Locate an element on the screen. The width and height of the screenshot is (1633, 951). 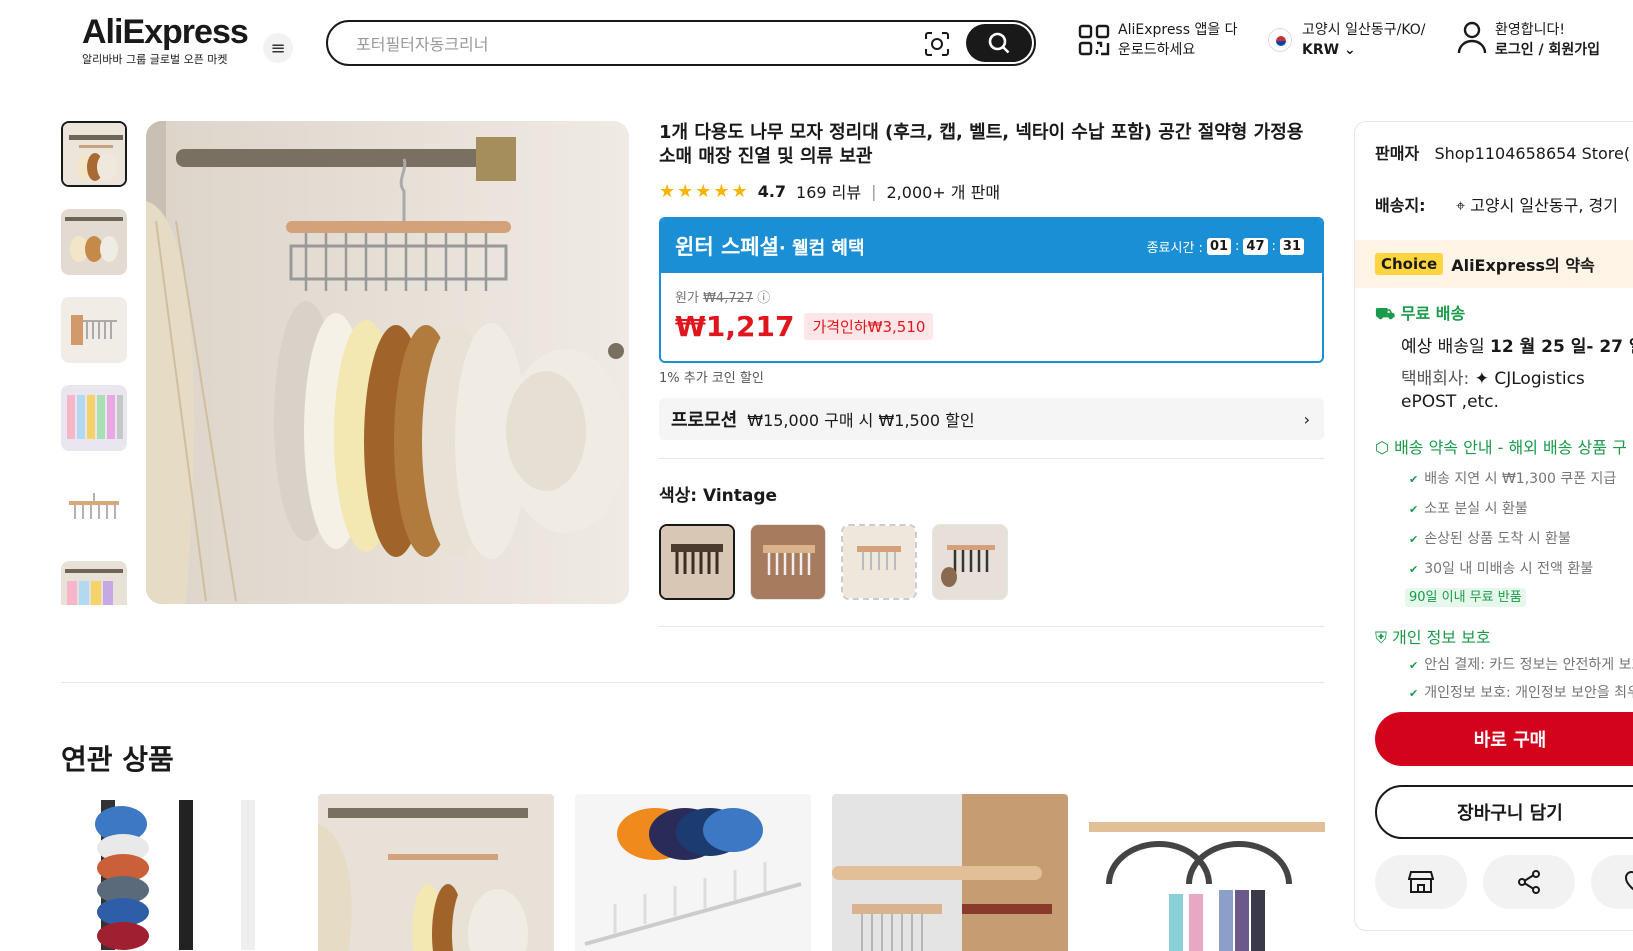
promise-item: 소포 분실 시 환불 is located at coordinates (1476, 509).